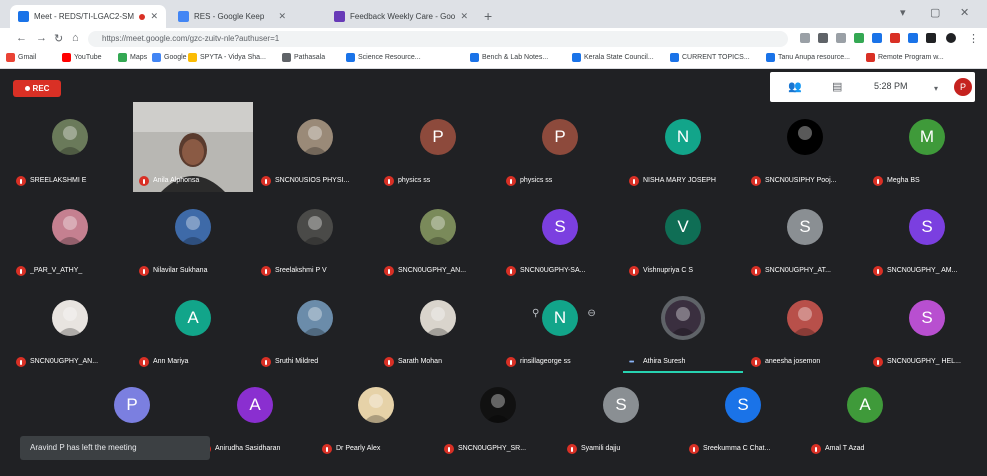 This screenshot has width=987, height=476. What do you see at coordinates (683, 237) in the screenshot?
I see `participant-tile: V Vishnupriya C S` at bounding box center [683, 237].